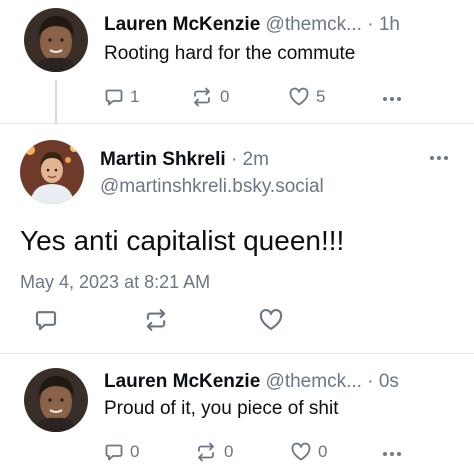 The image size is (474, 473). What do you see at coordinates (321, 96) in the screenshot?
I see `like-count: 5` at bounding box center [321, 96].